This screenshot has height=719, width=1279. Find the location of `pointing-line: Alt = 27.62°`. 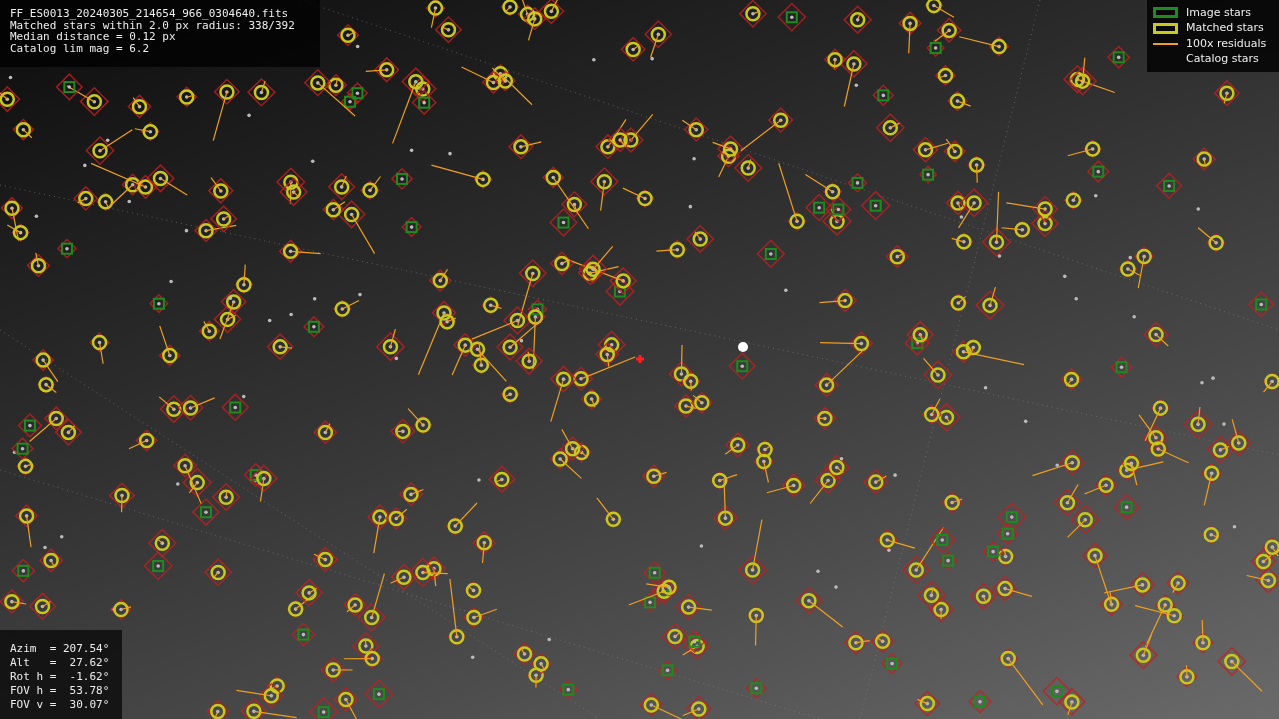

pointing-line: Alt = 27.62° is located at coordinates (60, 663).